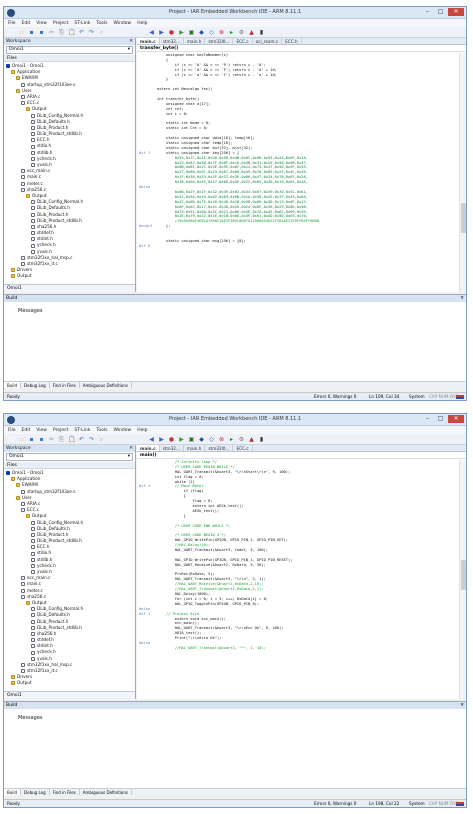 The image size is (473, 814). I want to click on function-dropdown: transfer_byte(), so click(301, 48).